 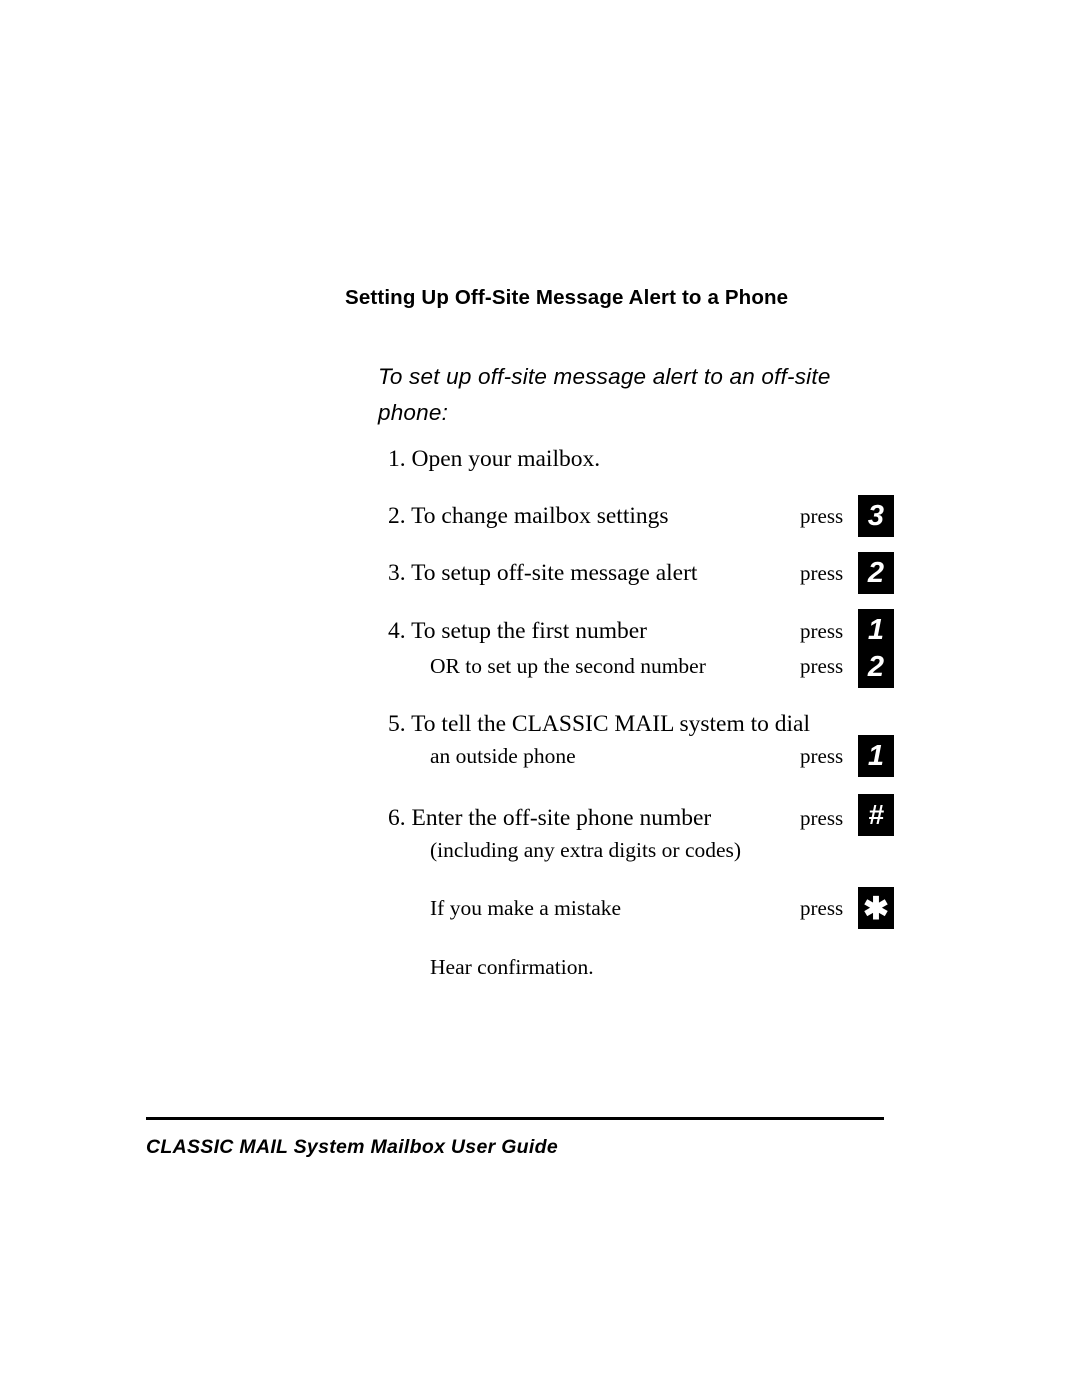 What do you see at coordinates (568, 666) in the screenshot?
I see `step-subline: OR to set up the second number` at bounding box center [568, 666].